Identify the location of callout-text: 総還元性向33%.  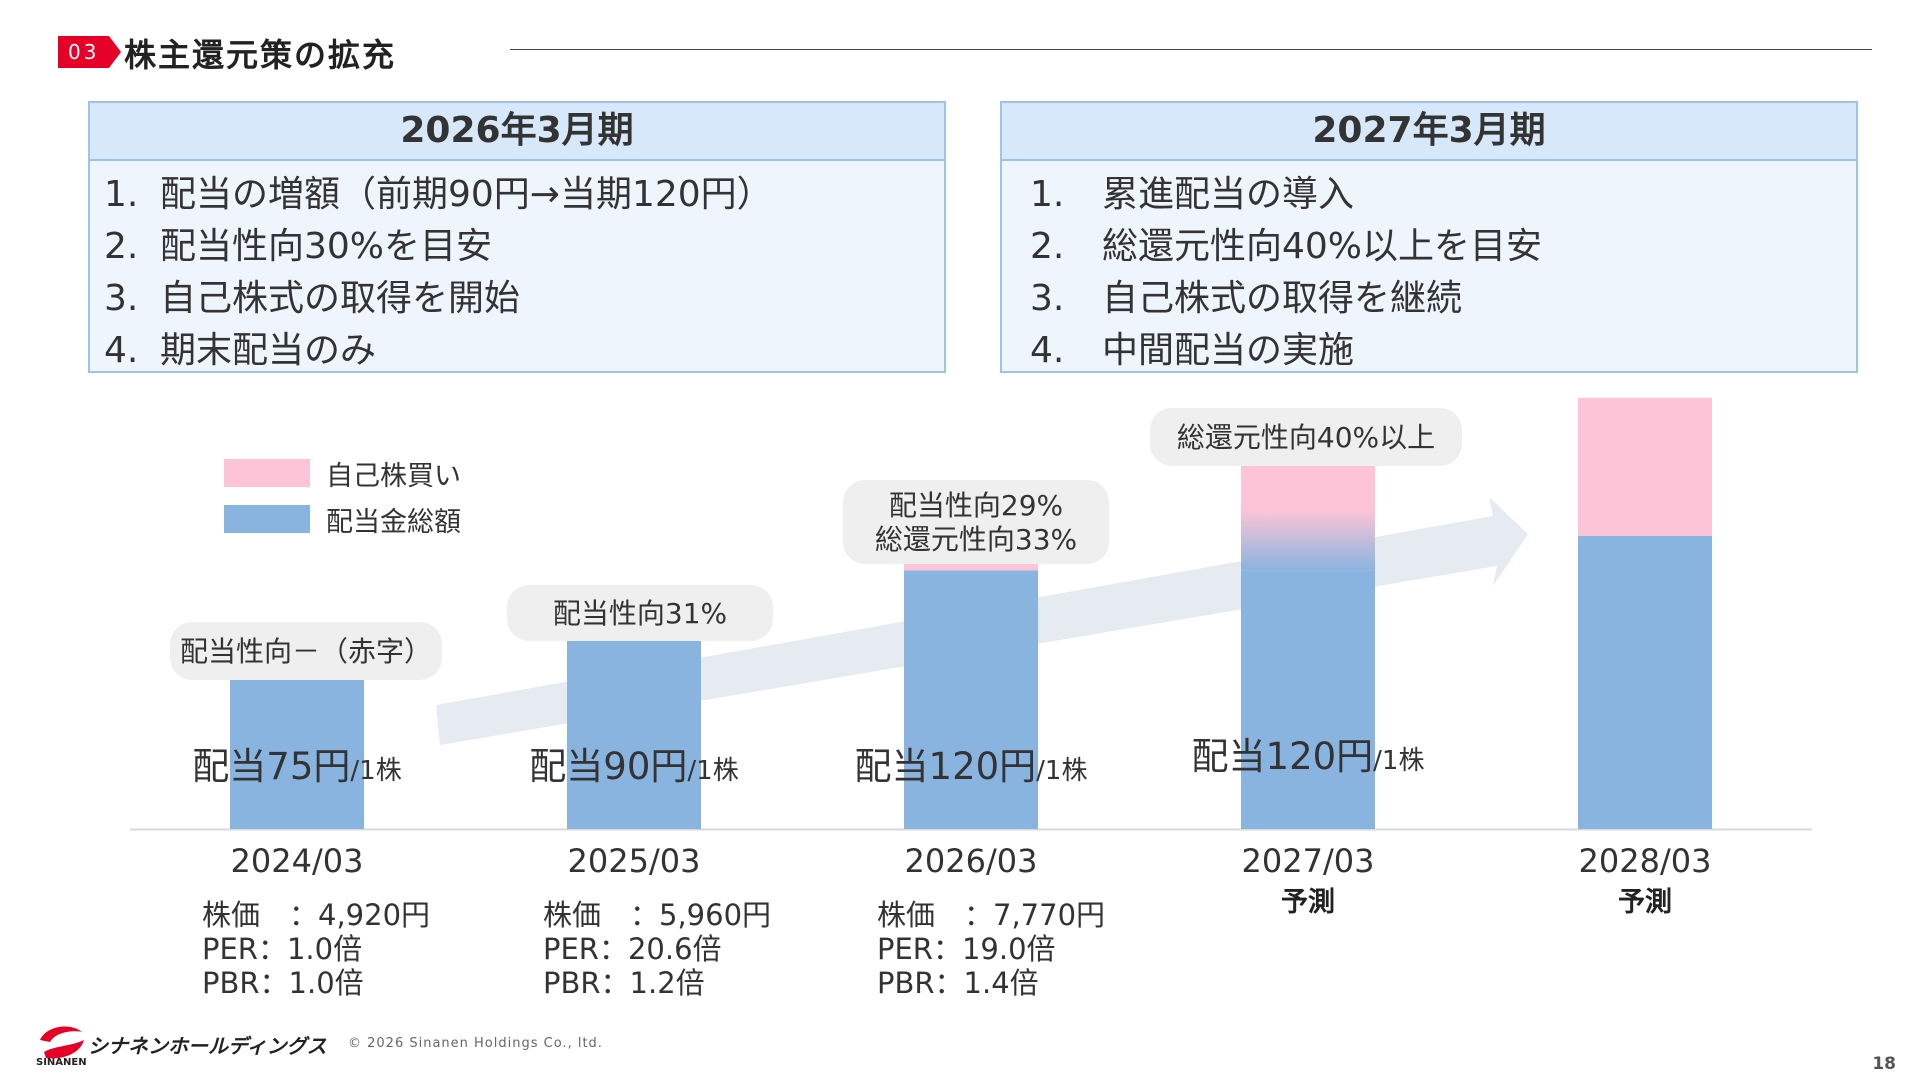
(976, 539).